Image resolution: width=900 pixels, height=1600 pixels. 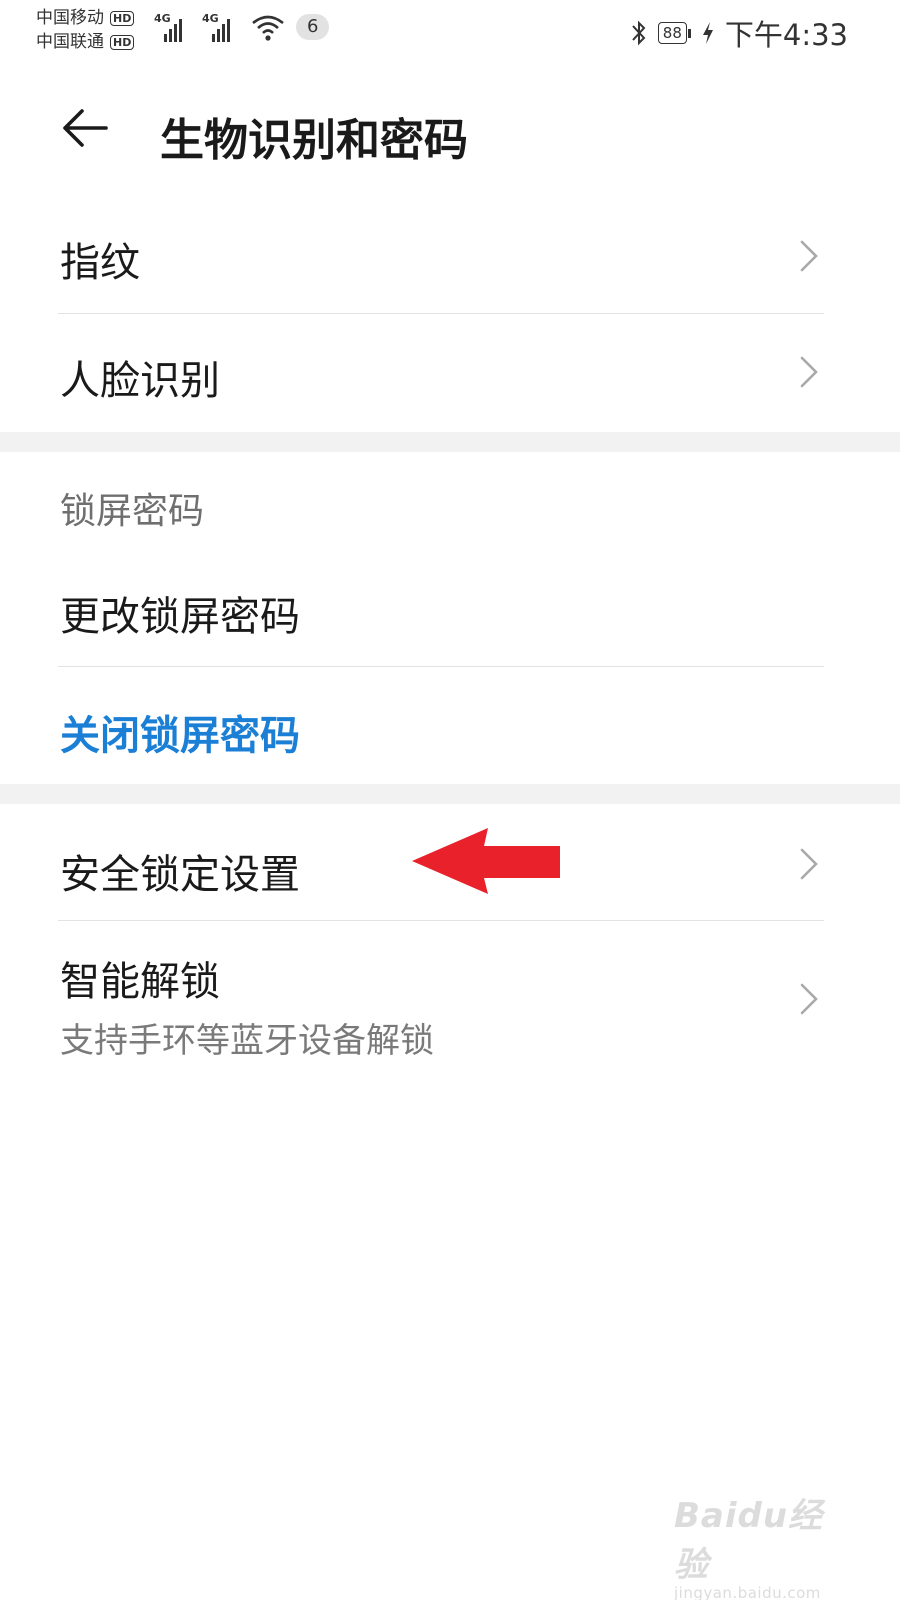 What do you see at coordinates (180, 617) in the screenshot?
I see `change-lock-password-label: 更改锁屏密码` at bounding box center [180, 617].